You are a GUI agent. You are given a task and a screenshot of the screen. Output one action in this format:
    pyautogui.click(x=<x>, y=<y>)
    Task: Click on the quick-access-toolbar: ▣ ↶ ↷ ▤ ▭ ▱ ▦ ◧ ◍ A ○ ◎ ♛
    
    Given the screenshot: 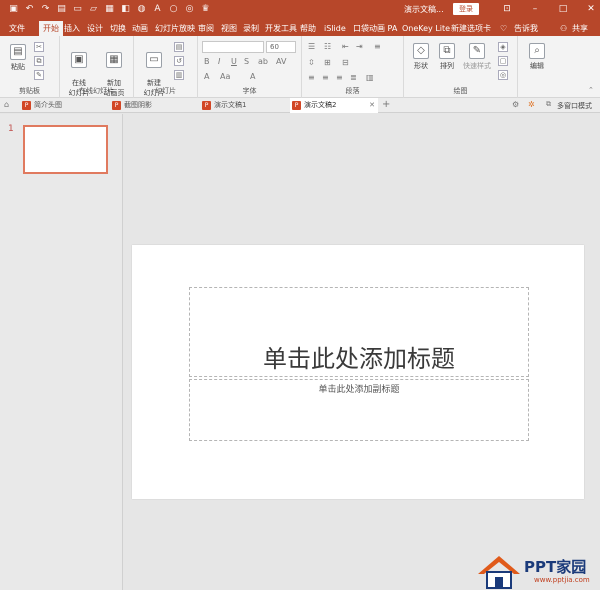 What is the action you would take?
    pyautogui.click(x=109, y=9)
    